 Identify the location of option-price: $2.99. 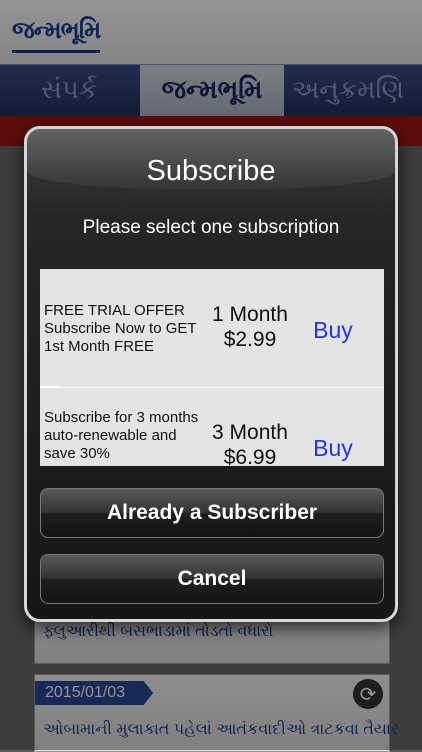
(250, 339).